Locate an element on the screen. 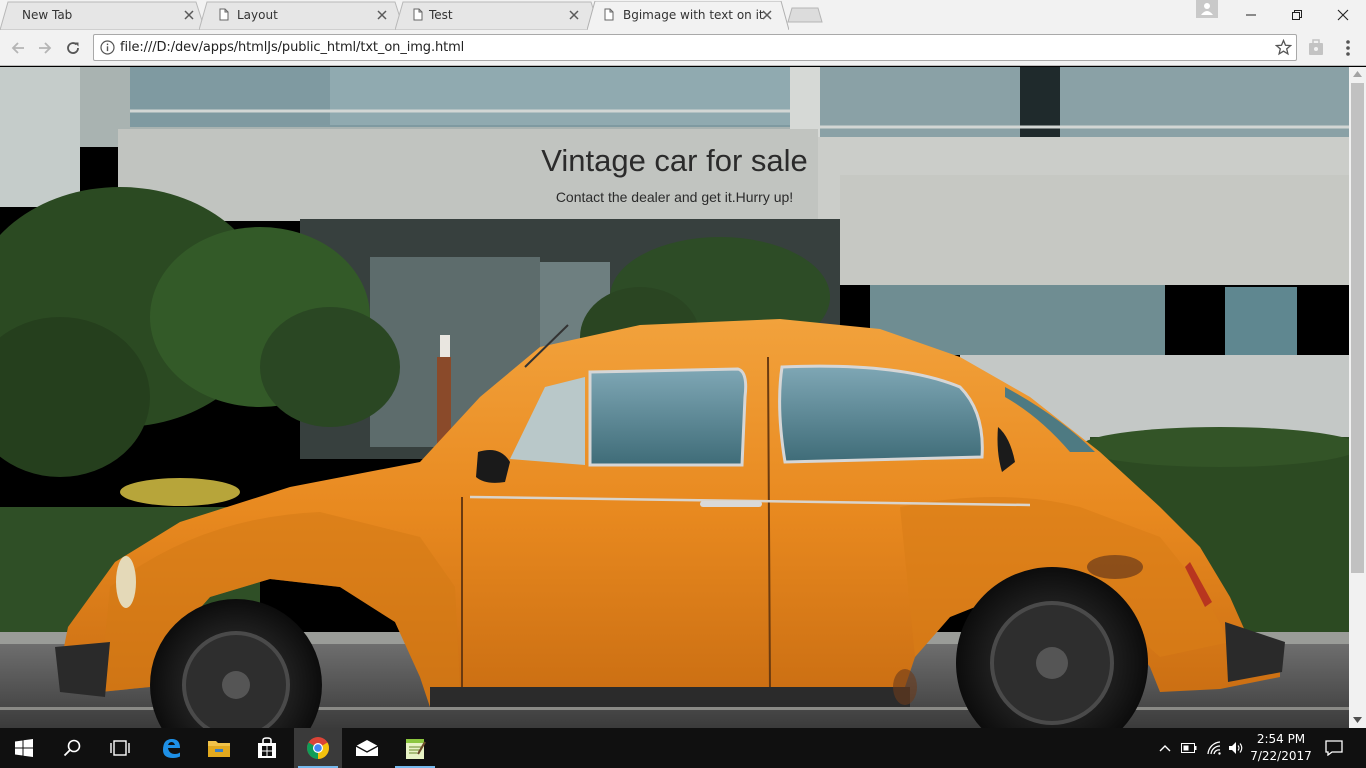 Image resolution: width=1366 pixels, height=768 pixels. minimize-button is located at coordinates (1251, 14).